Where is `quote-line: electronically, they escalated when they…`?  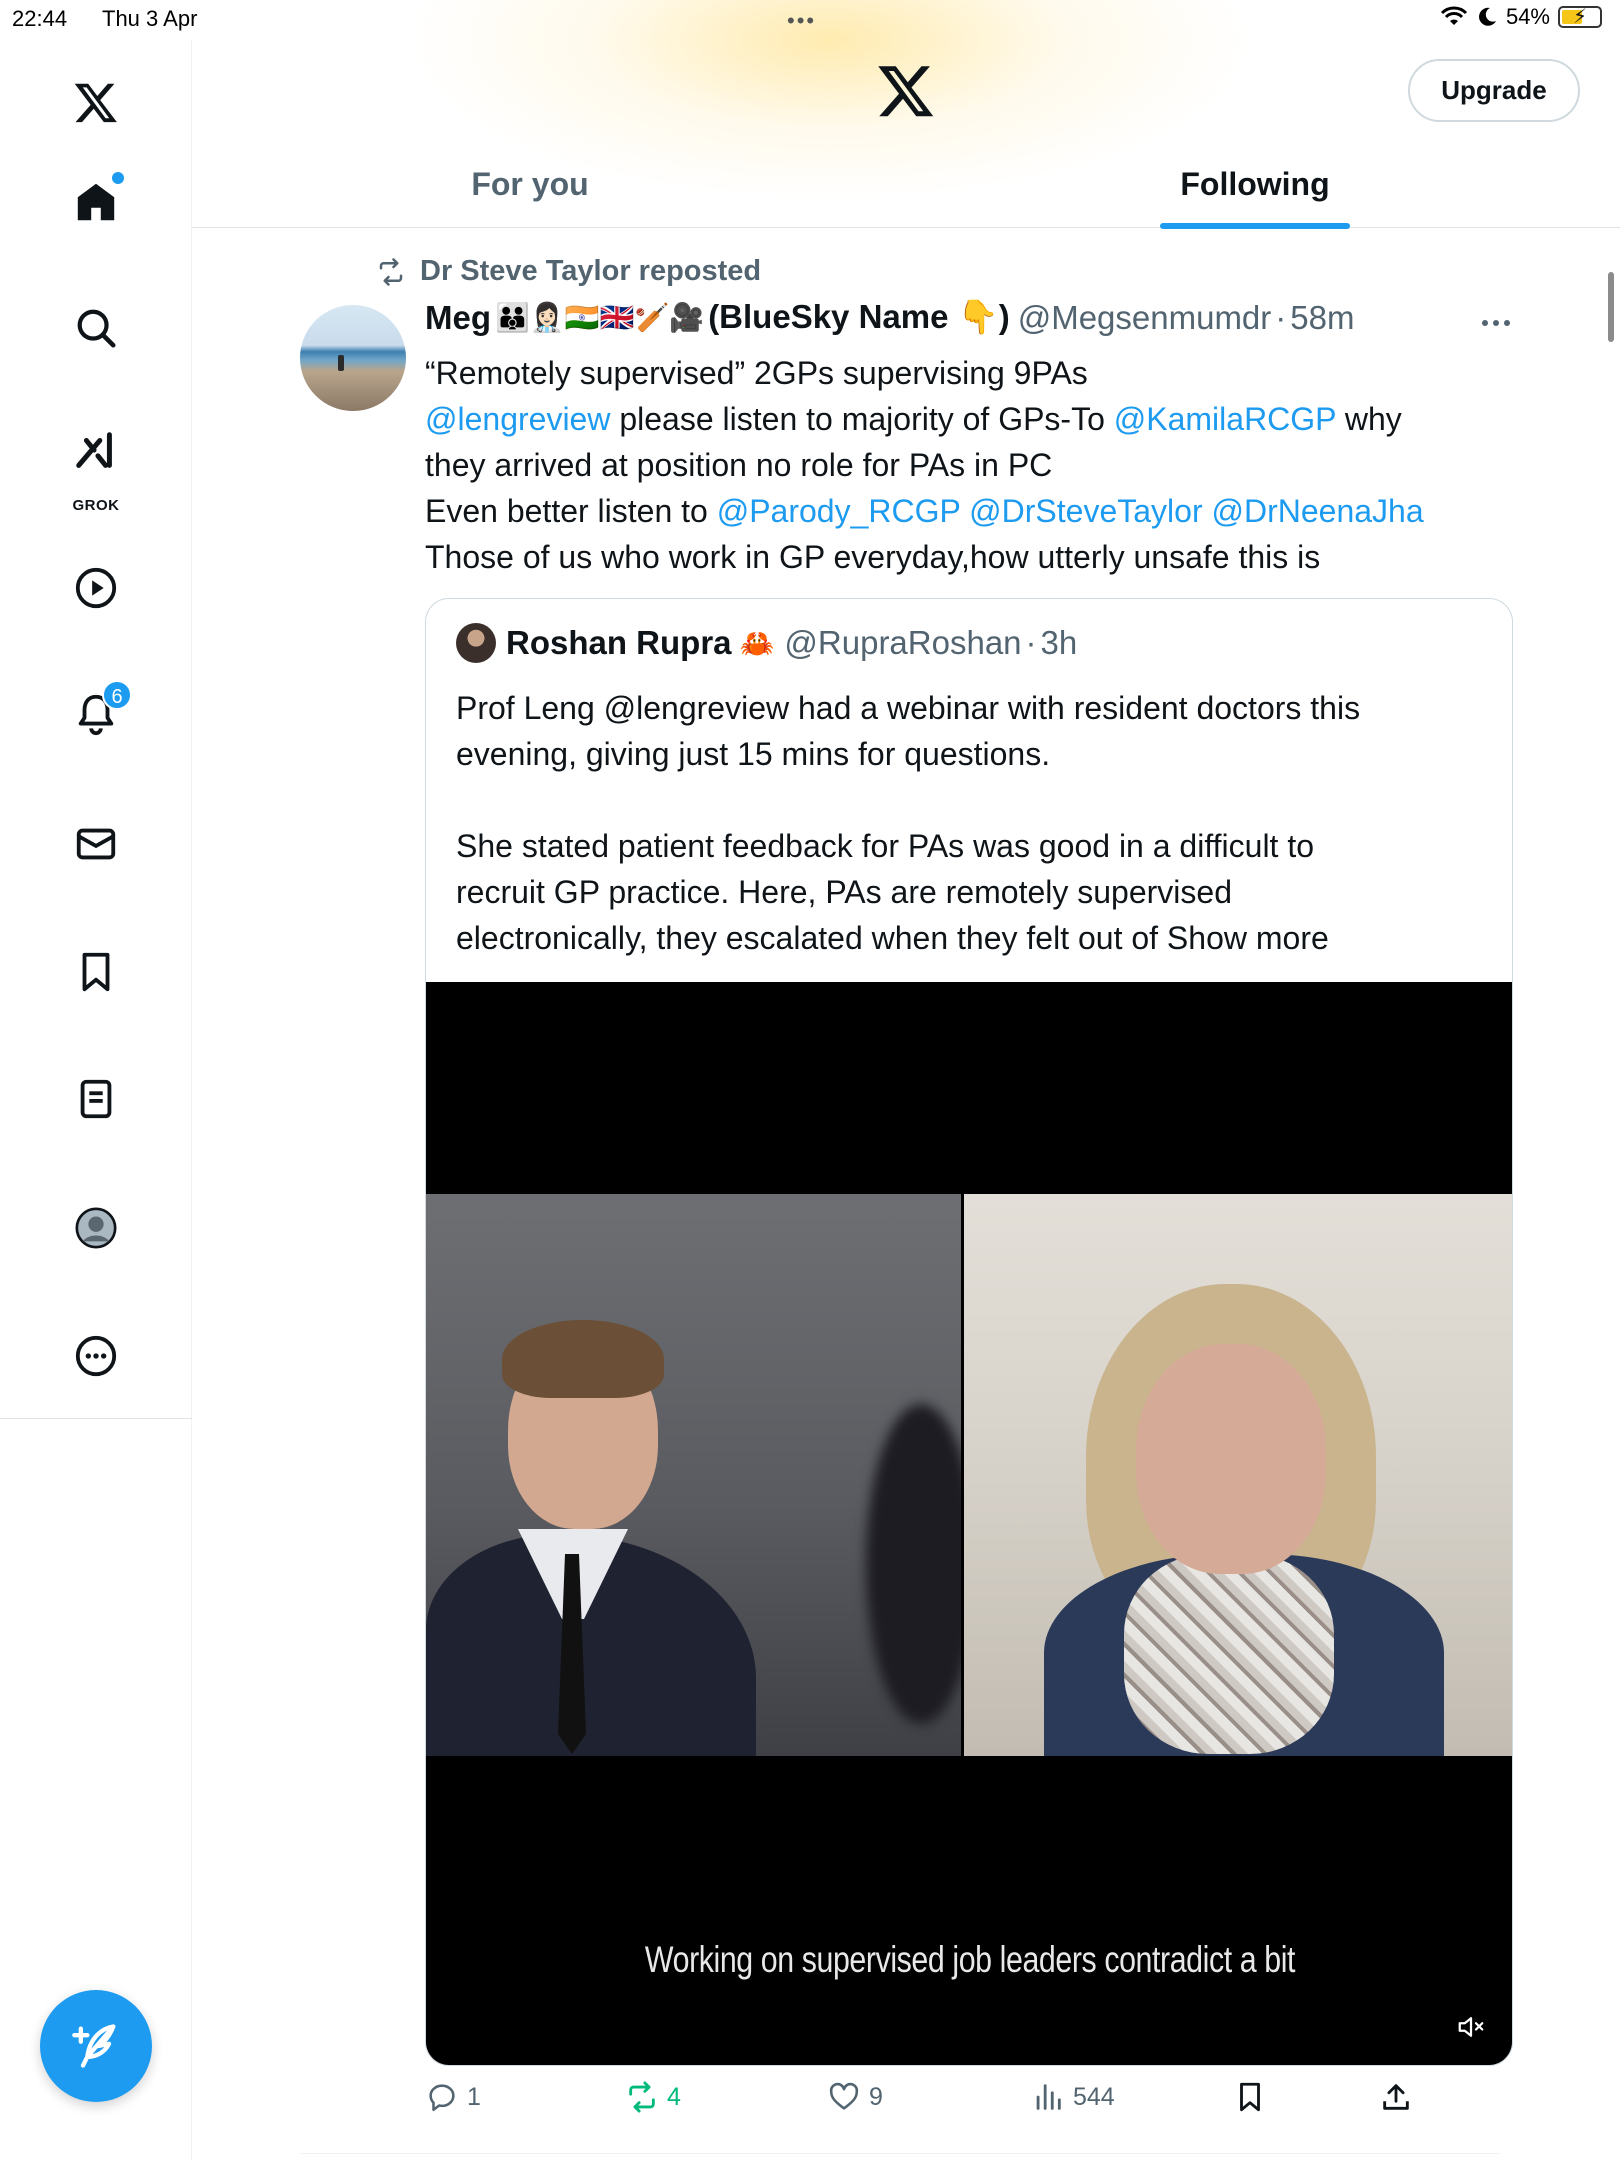
quote-line: electronically, they escalated when they… is located at coordinates (971, 938).